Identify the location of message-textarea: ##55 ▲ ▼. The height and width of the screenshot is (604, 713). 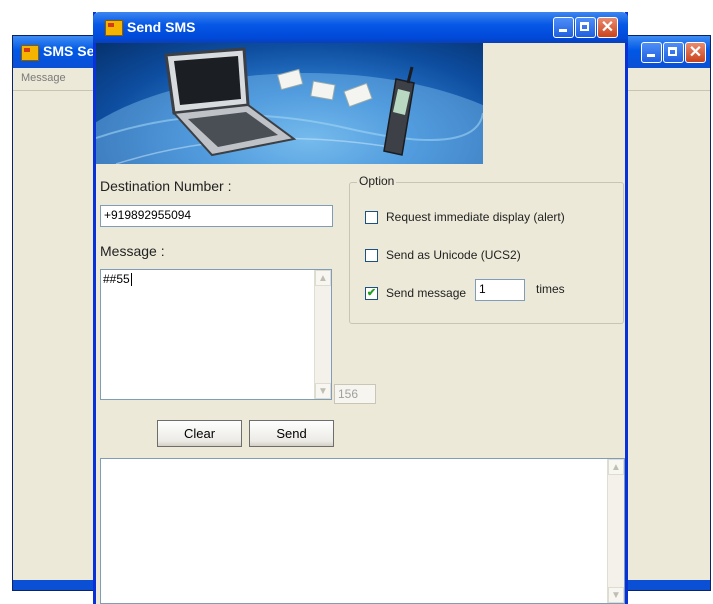
(216, 334).